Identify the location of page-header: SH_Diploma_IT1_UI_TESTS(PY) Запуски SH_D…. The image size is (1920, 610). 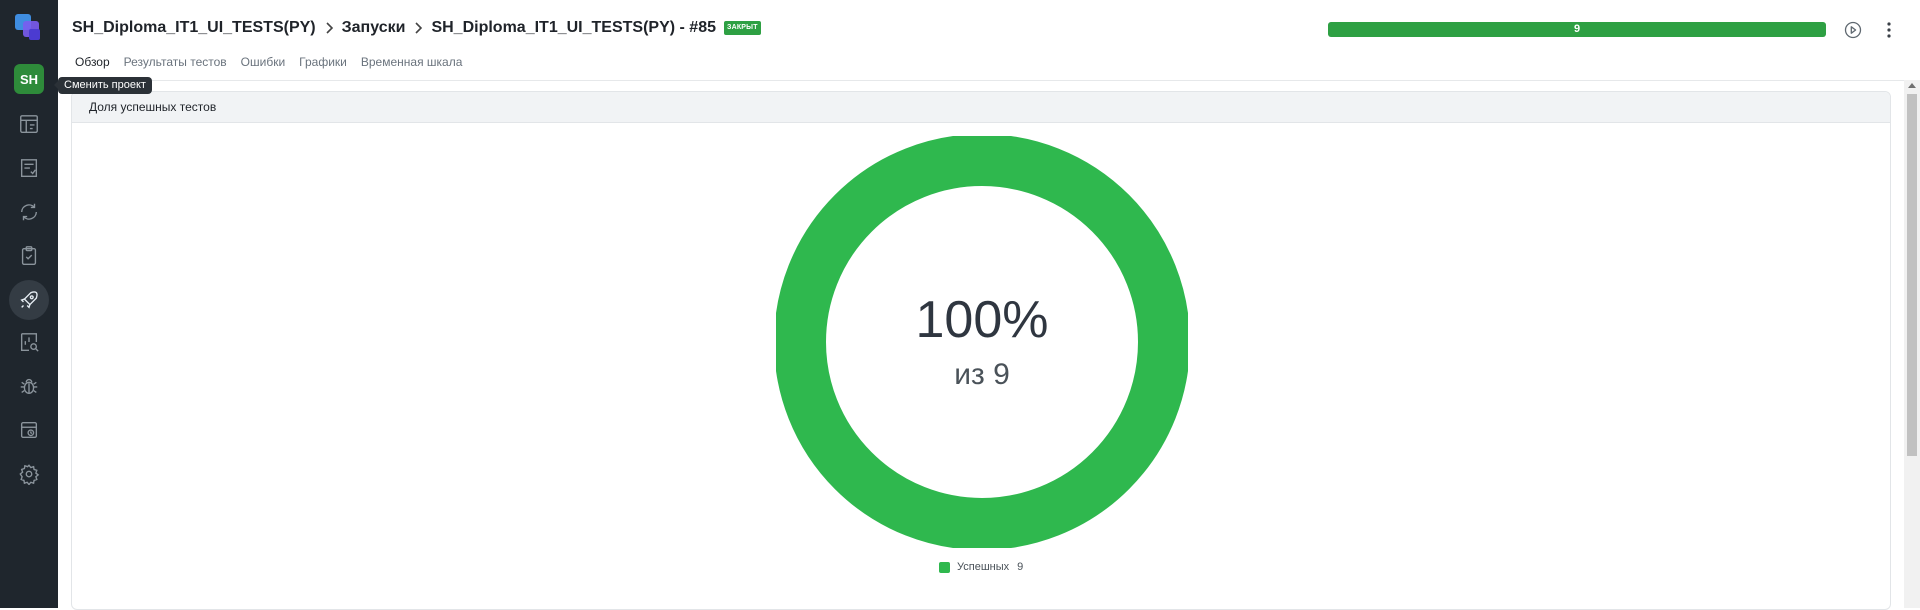
(989, 40).